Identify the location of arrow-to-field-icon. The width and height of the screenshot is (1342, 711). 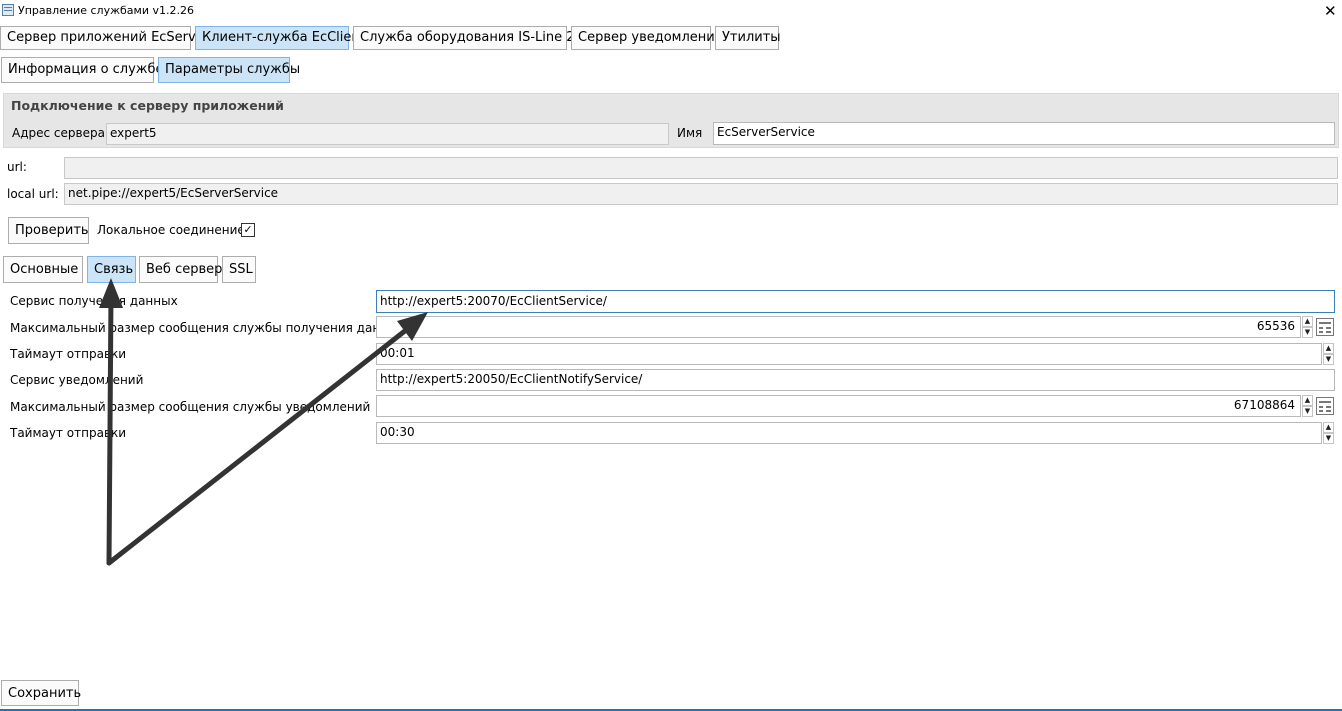
(262, 443).